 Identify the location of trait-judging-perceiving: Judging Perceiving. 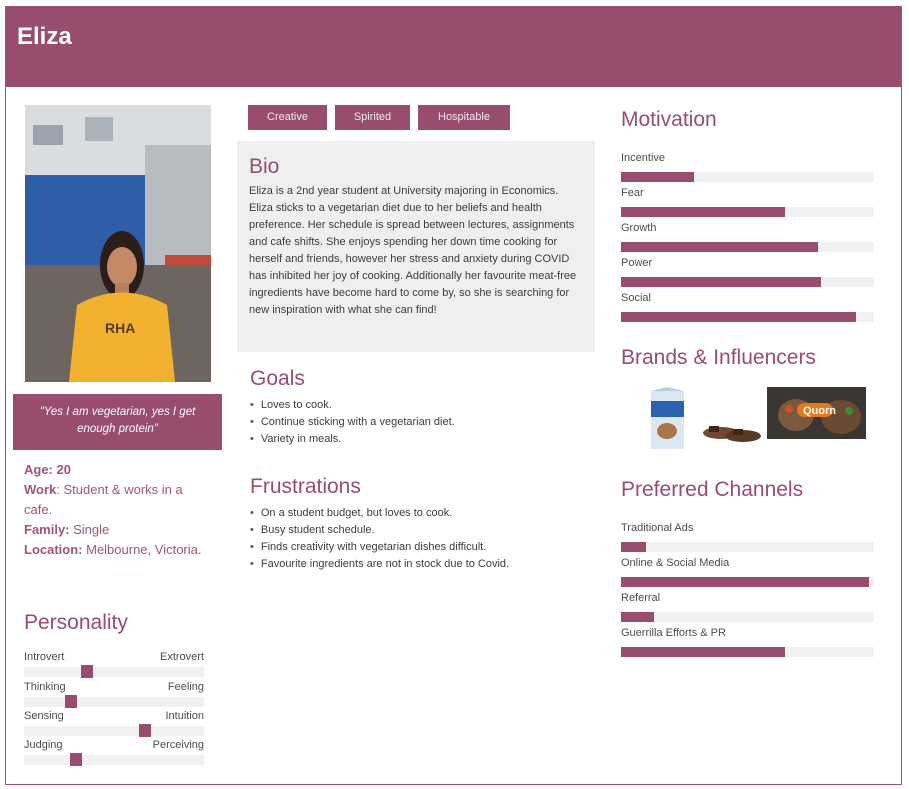
(114, 752).